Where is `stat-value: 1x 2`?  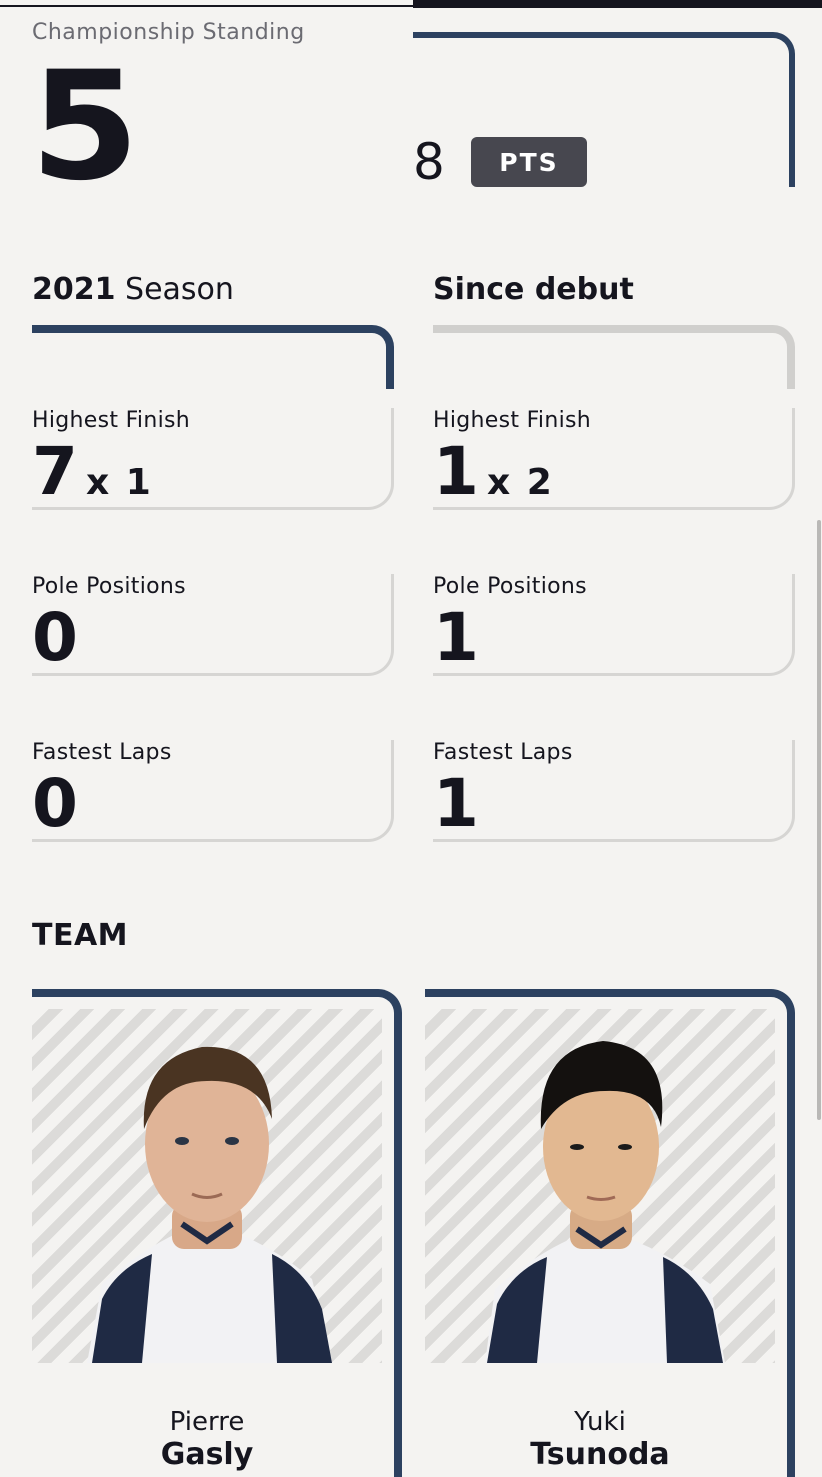 stat-value: 1x 2 is located at coordinates (493, 477).